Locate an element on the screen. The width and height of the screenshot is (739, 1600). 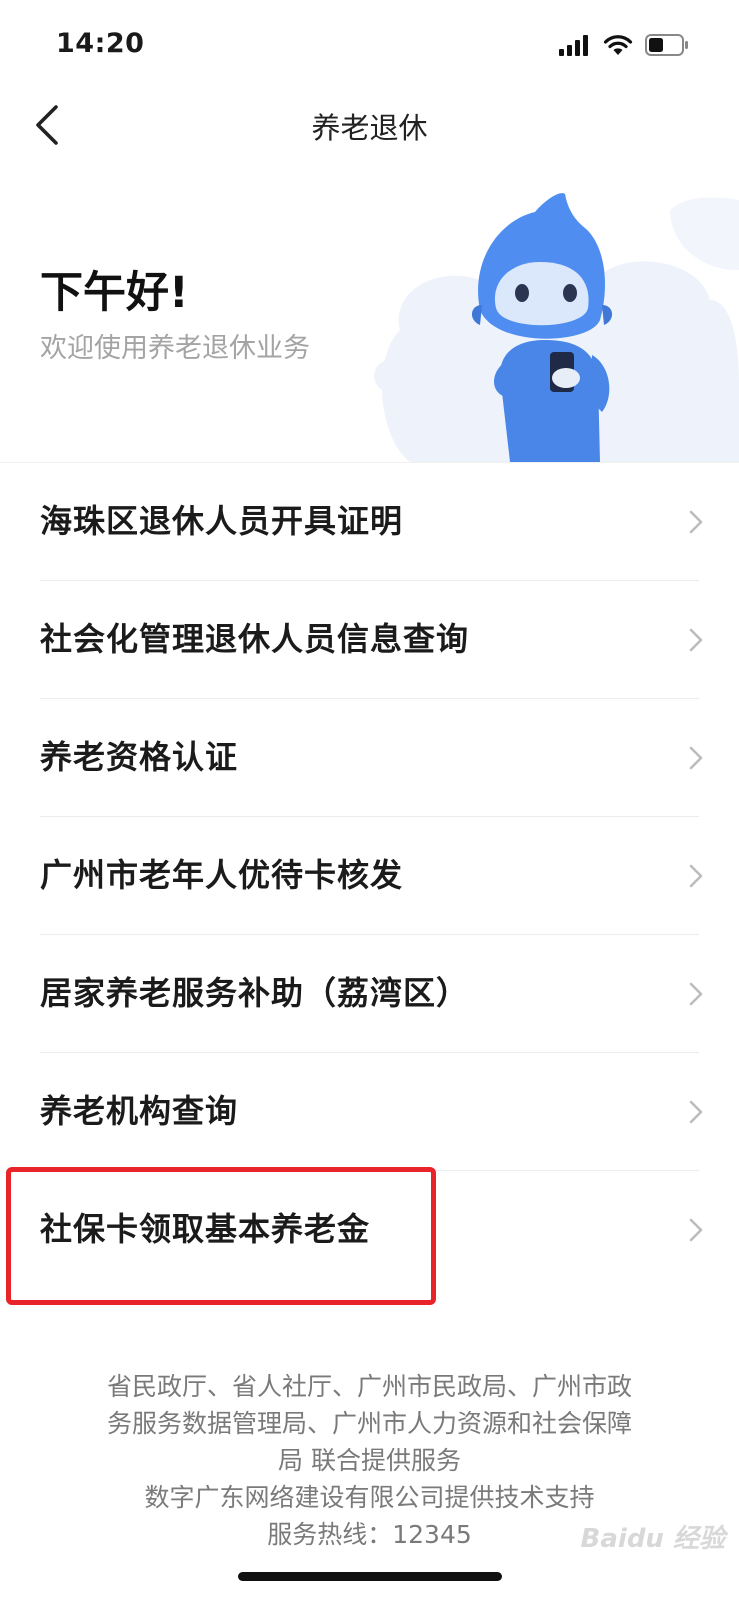
menu-item-label: 社会化管理退休人员信息查询 is located at coordinates (255, 639).